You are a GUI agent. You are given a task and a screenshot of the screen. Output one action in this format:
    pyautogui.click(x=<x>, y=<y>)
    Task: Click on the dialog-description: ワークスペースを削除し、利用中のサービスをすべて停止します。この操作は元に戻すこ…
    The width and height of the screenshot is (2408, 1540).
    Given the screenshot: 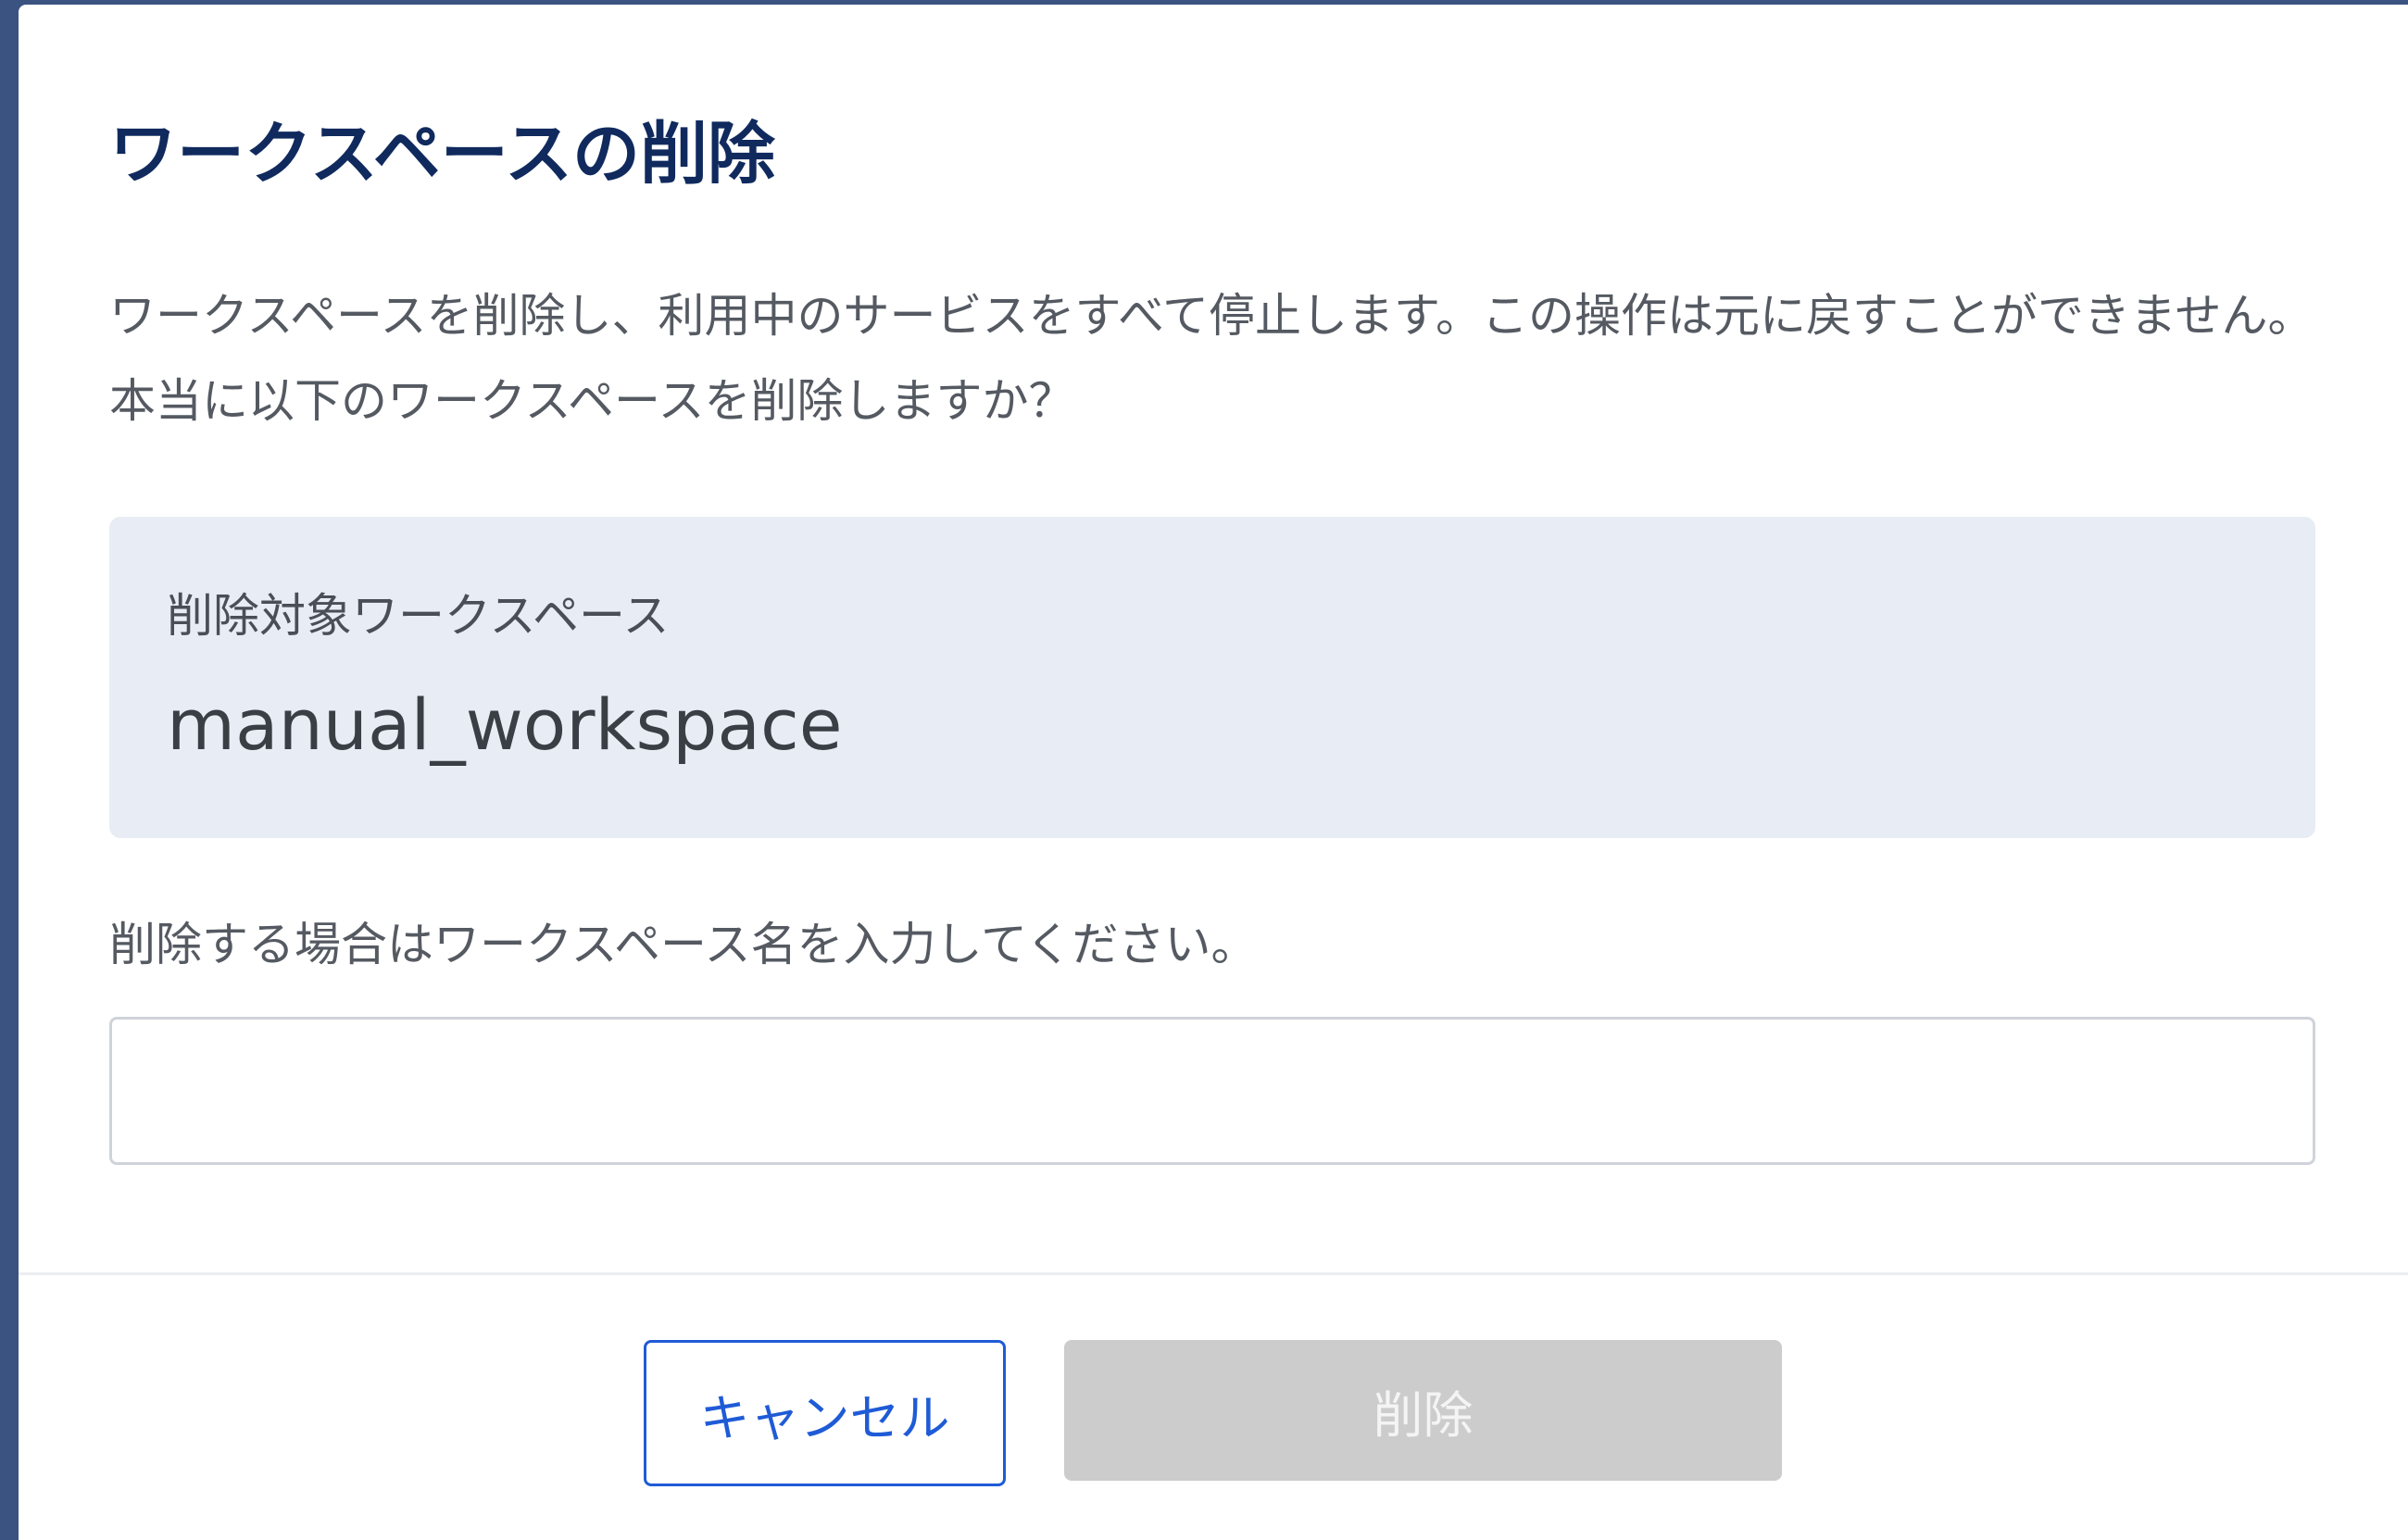 What is the action you would take?
    pyautogui.click(x=1211, y=358)
    